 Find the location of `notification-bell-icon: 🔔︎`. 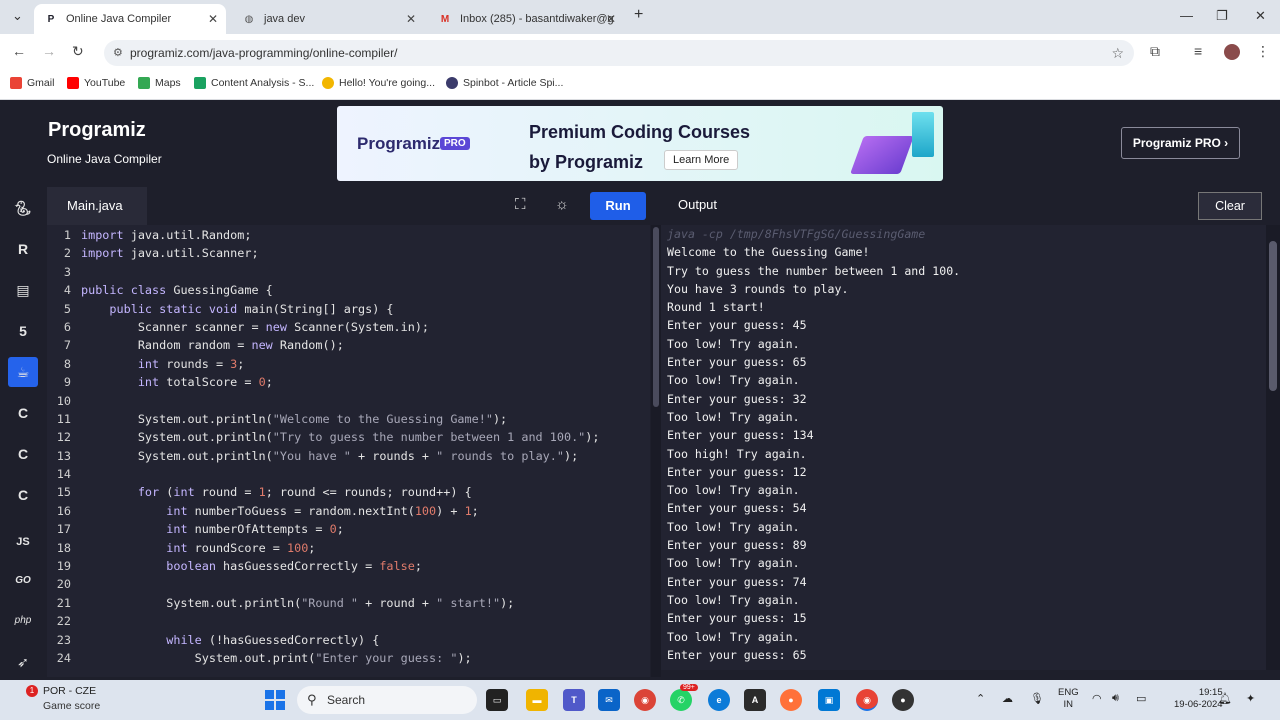

notification-bell-icon: 🔔︎ is located at coordinates (1225, 698).